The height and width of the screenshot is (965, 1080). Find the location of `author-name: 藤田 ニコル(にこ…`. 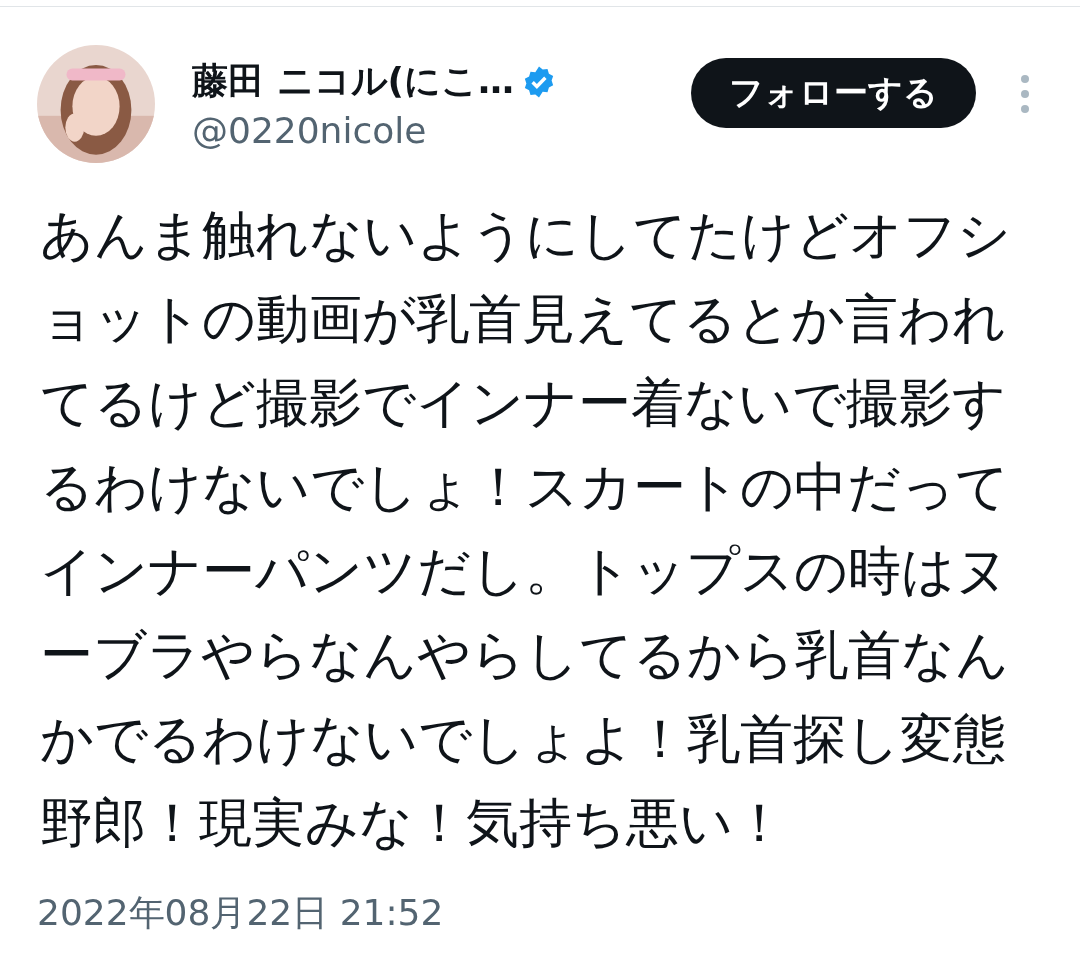

author-name: 藤田 ニコル(にこ… is located at coordinates (353, 81).